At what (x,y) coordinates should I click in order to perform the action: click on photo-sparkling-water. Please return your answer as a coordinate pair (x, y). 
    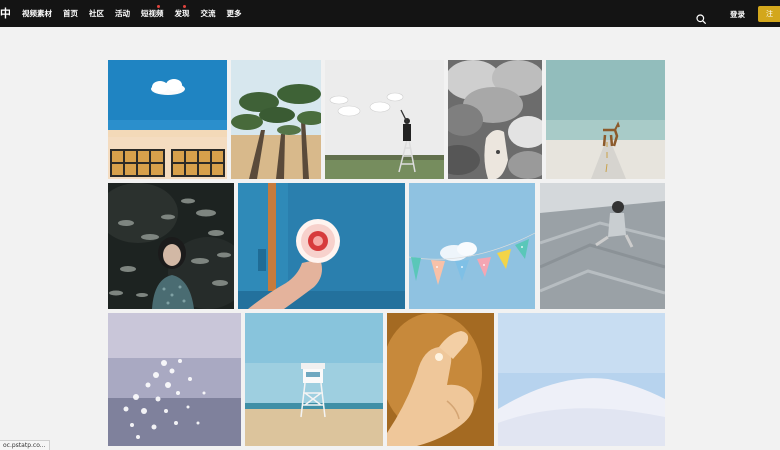
    Looking at the image, I should click on (174, 379).